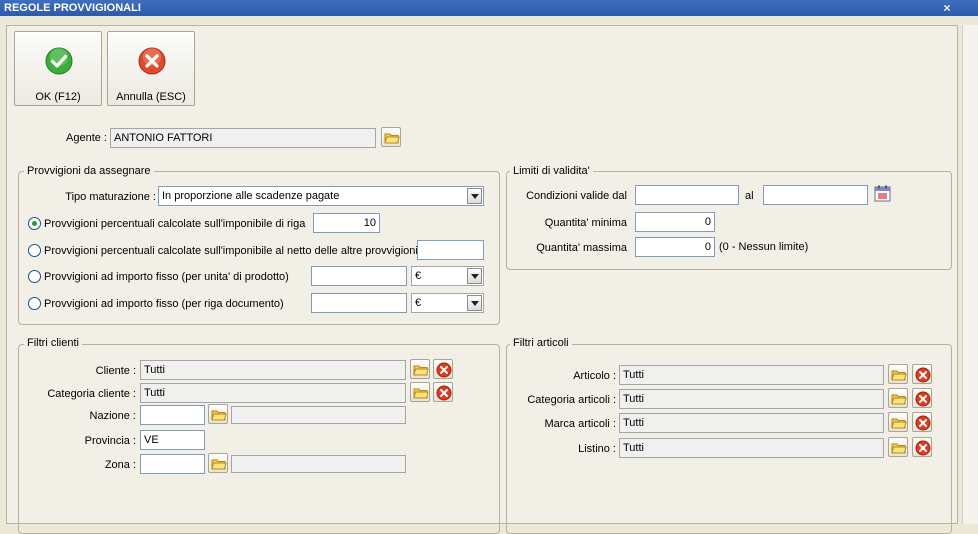 The width and height of the screenshot is (978, 534). Describe the element at coordinates (34, 276) in the screenshot. I see `radio-importo-unita` at that location.